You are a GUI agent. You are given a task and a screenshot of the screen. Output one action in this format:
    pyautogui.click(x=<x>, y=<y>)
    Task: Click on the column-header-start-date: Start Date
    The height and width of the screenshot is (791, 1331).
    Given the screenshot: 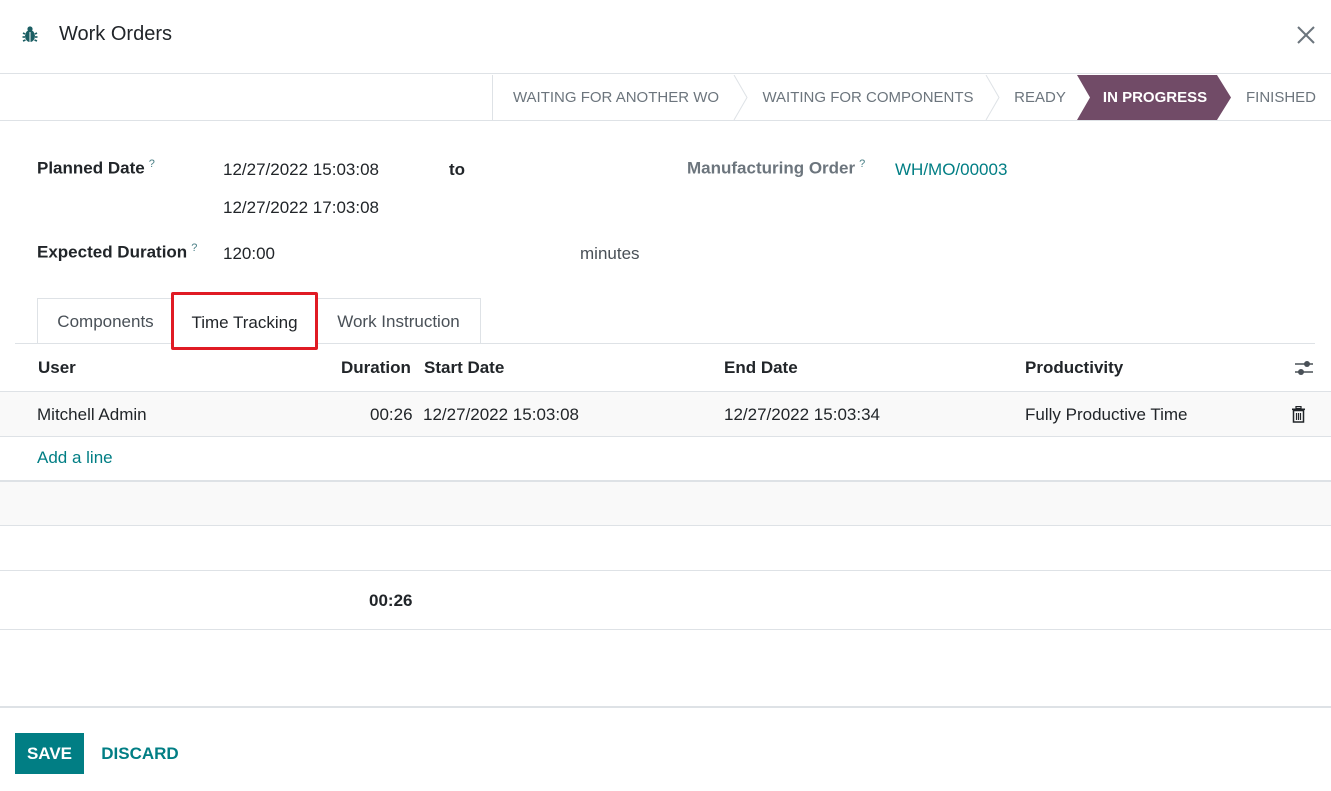 What is the action you would take?
    pyautogui.click(x=464, y=368)
    